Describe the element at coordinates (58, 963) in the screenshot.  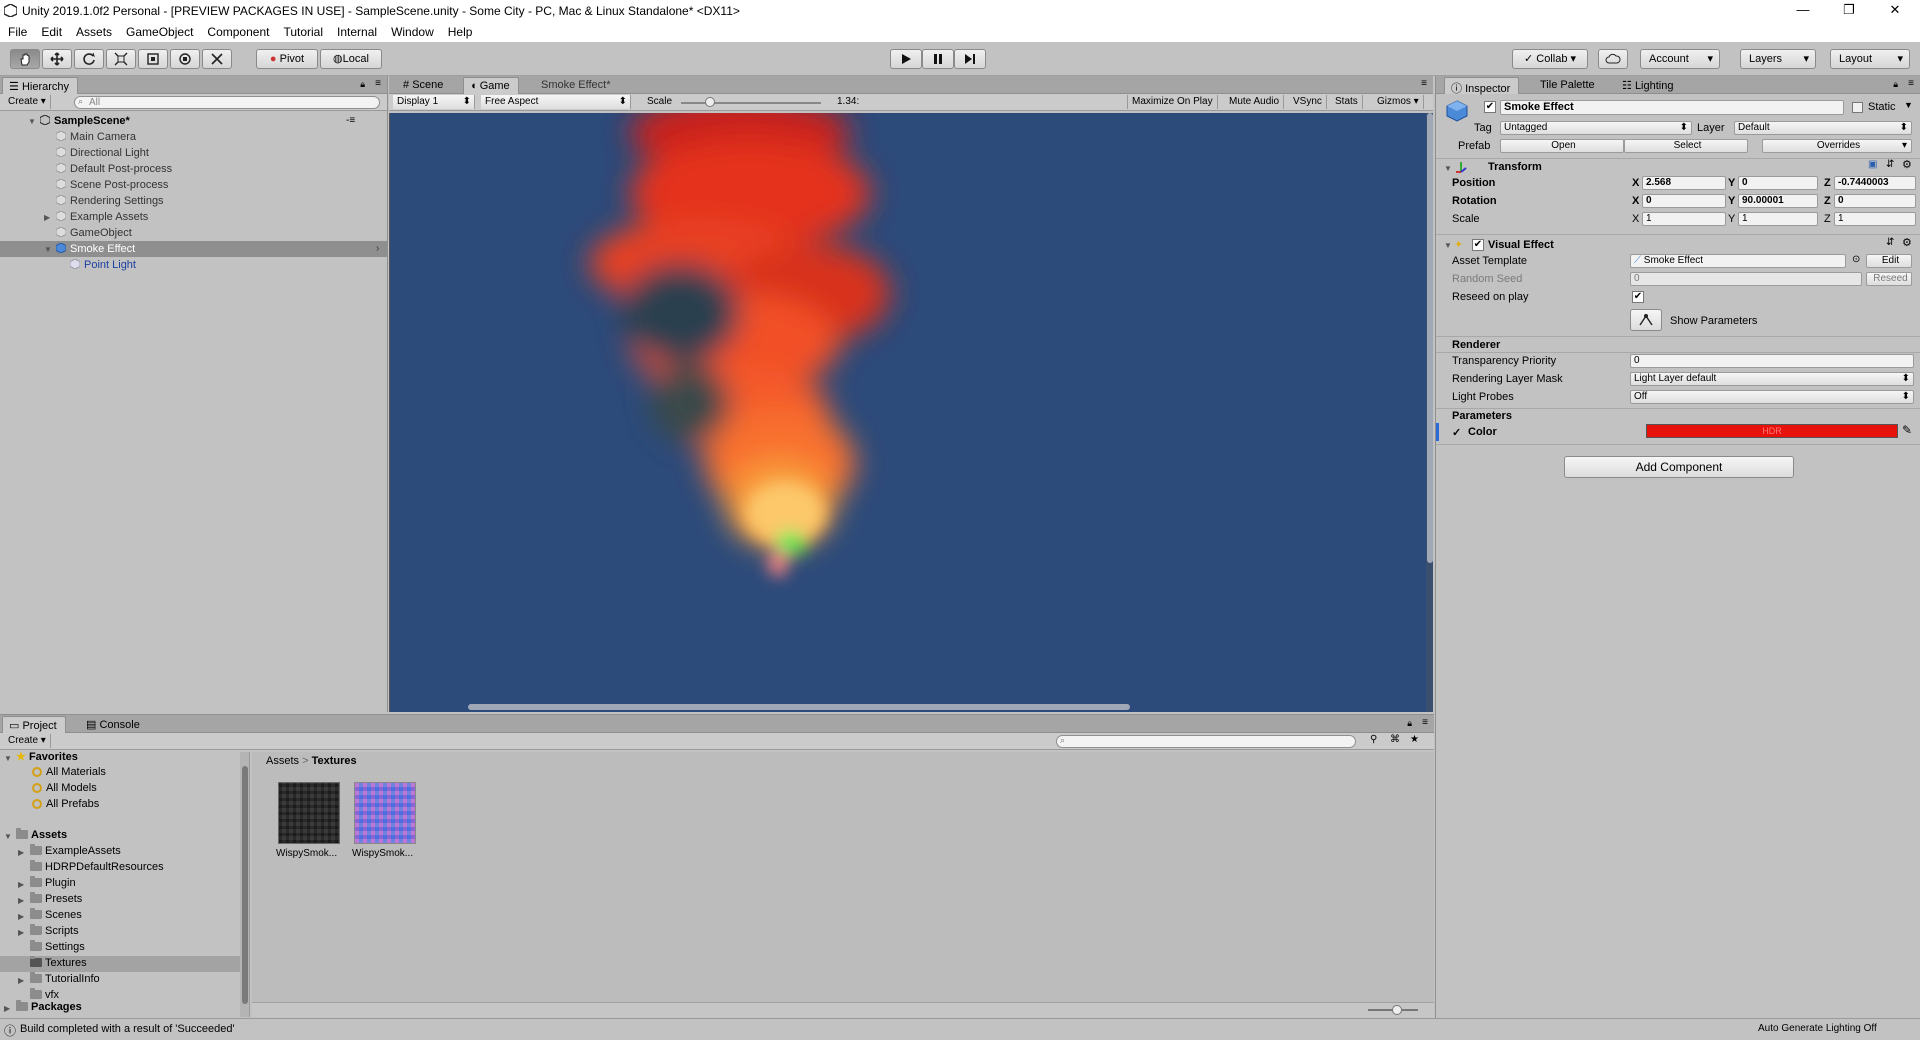
I see `folder-item-selected: Textures` at that location.